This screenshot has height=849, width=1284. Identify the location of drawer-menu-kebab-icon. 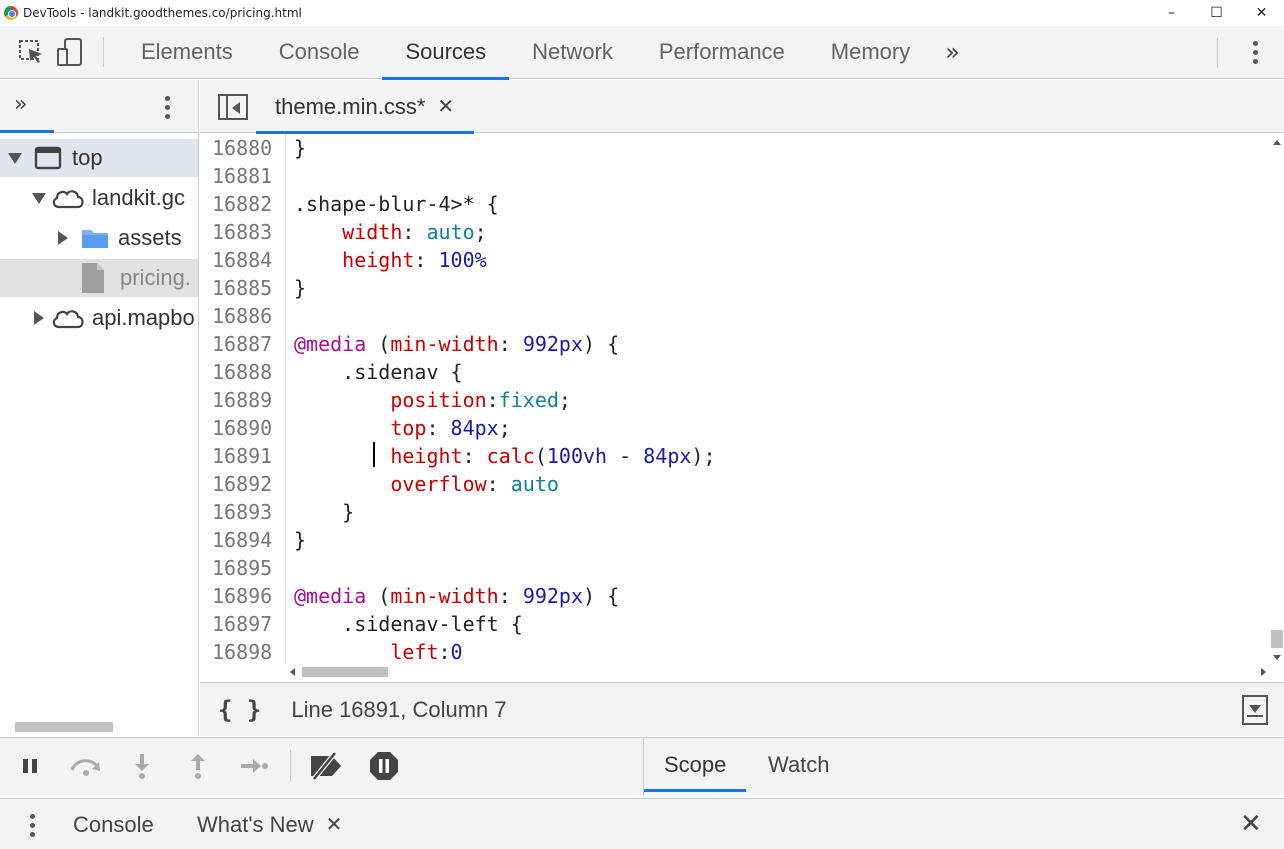
(32, 825).